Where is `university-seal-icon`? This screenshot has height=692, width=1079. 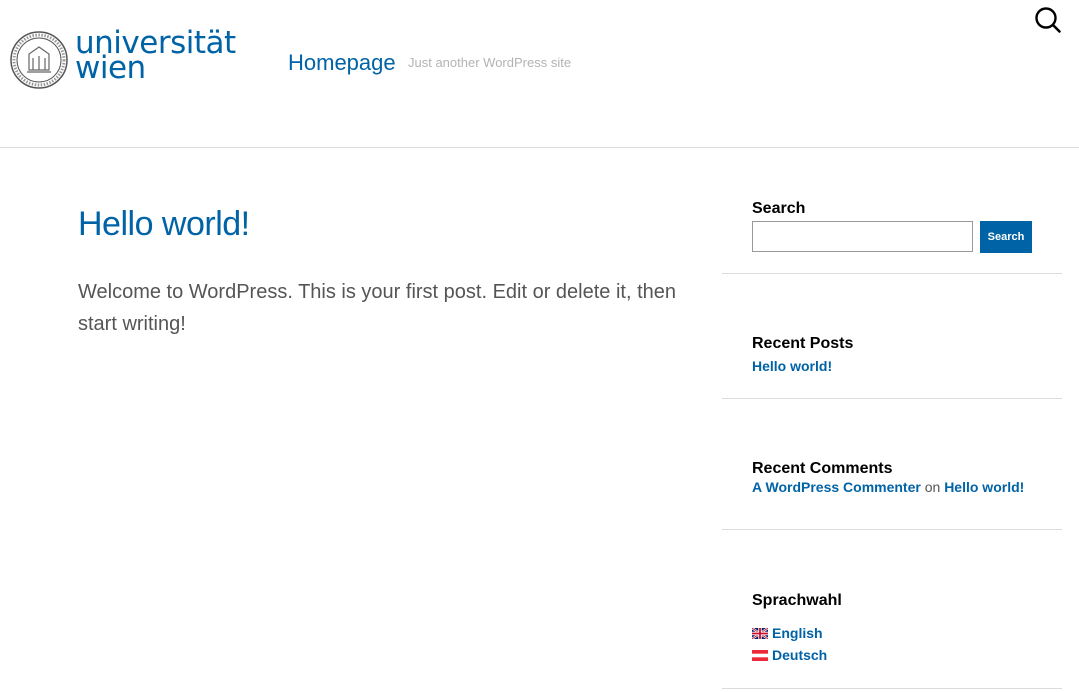
university-seal-icon is located at coordinates (39, 60).